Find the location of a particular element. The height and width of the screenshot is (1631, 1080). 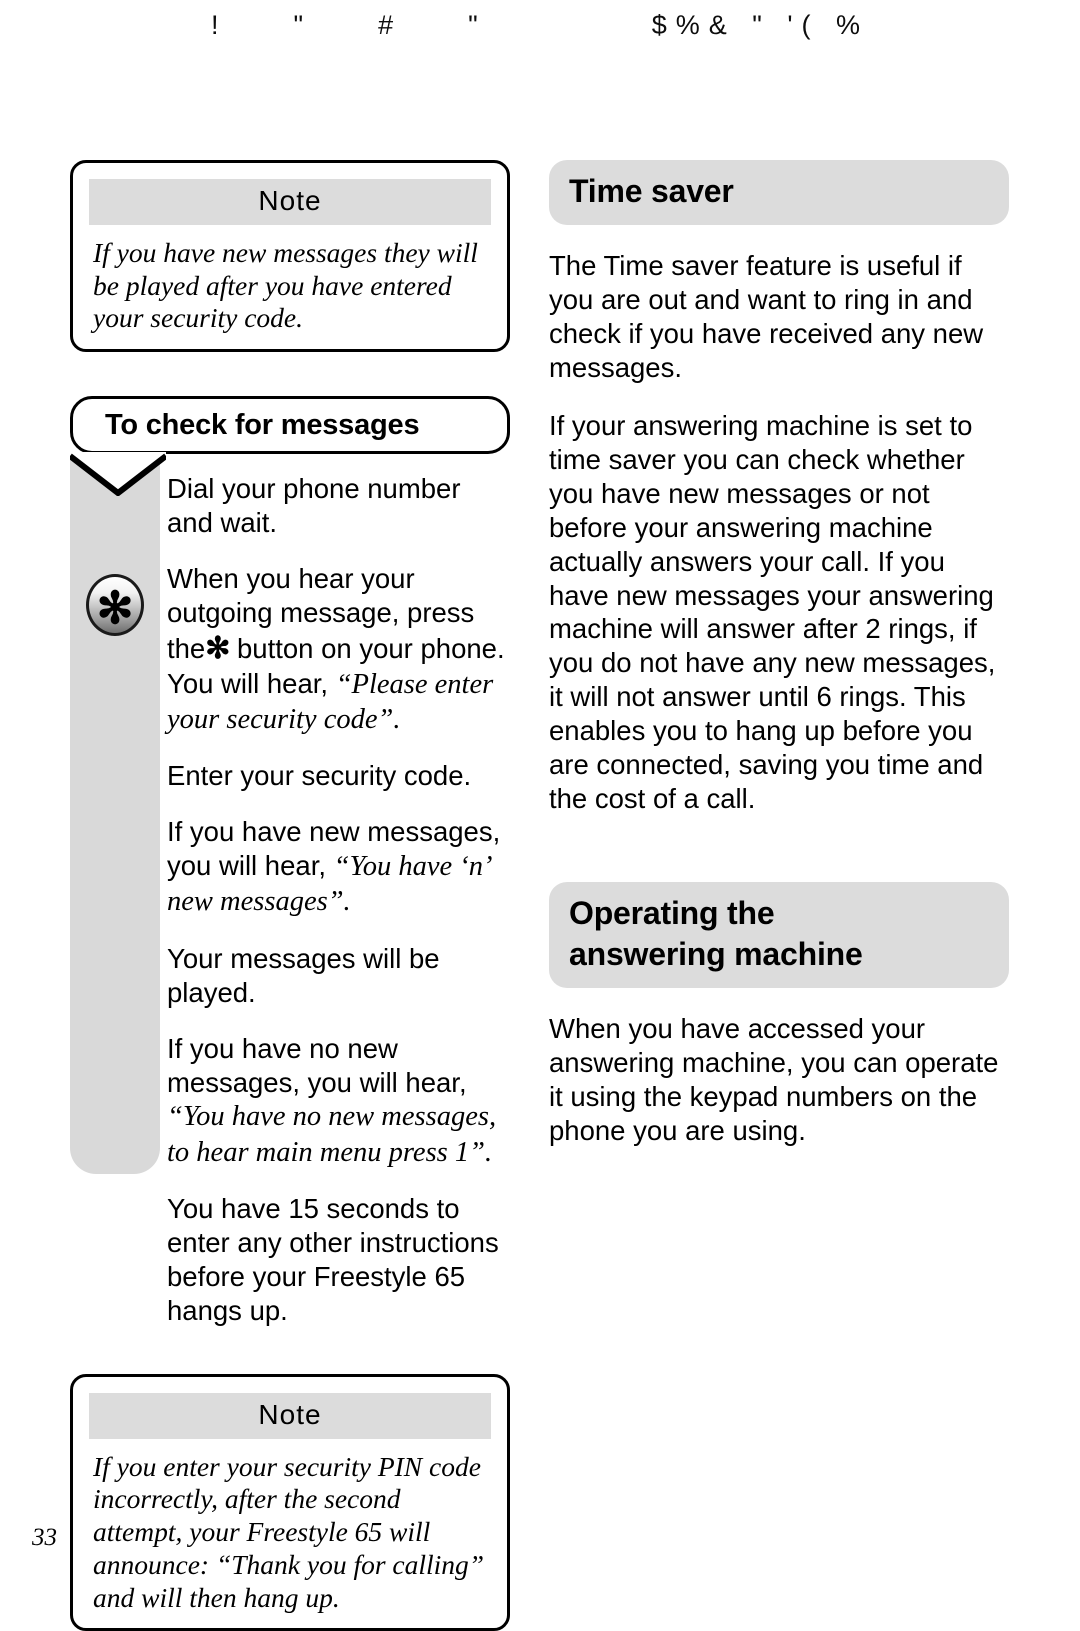

running-header: ! " # " $%& " '( % is located at coordinates (540, 25).